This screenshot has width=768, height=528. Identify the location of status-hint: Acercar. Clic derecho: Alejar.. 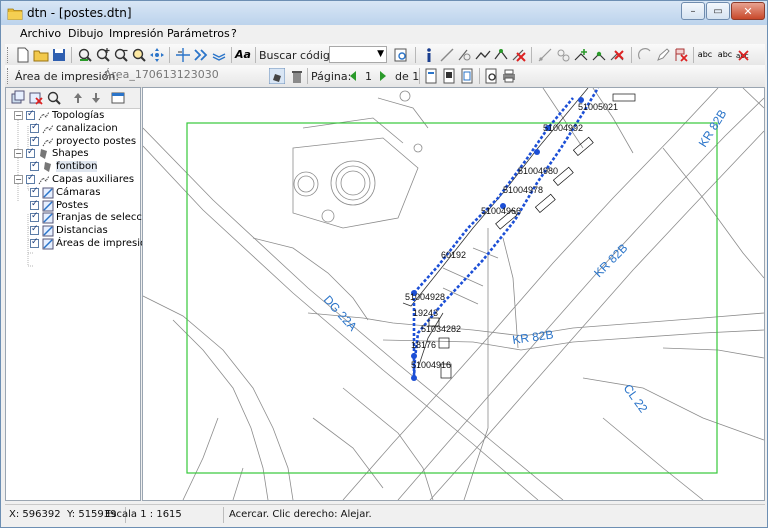
(300, 514).